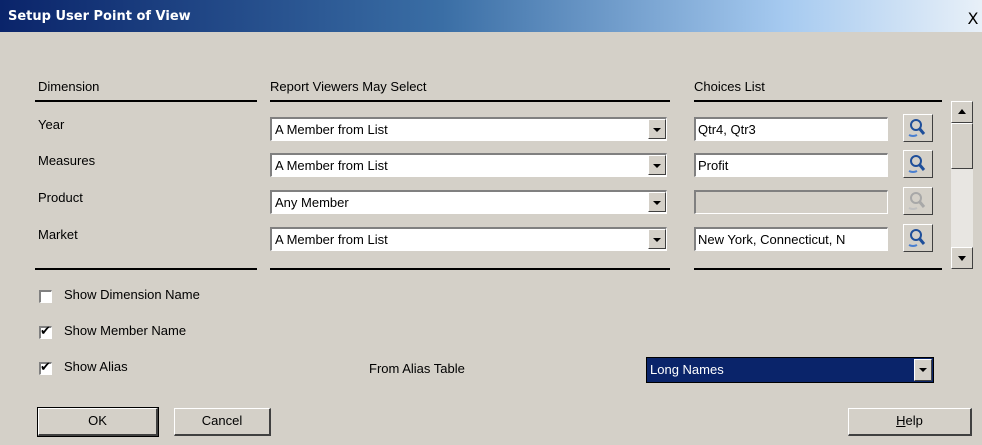  I want to click on header-divider-dimension, so click(146, 101).